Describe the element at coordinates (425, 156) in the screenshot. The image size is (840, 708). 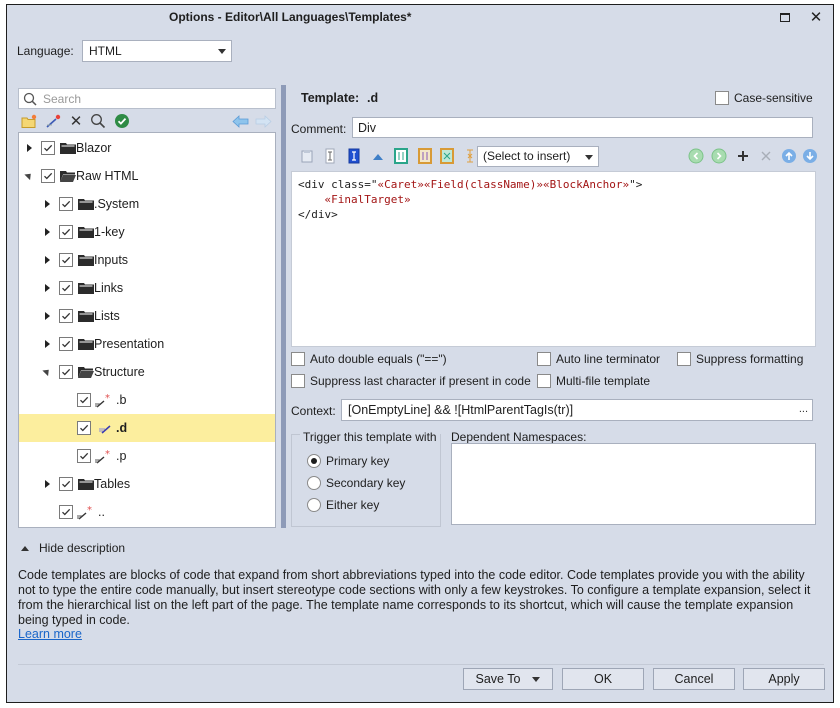
I see `field-icon` at that location.